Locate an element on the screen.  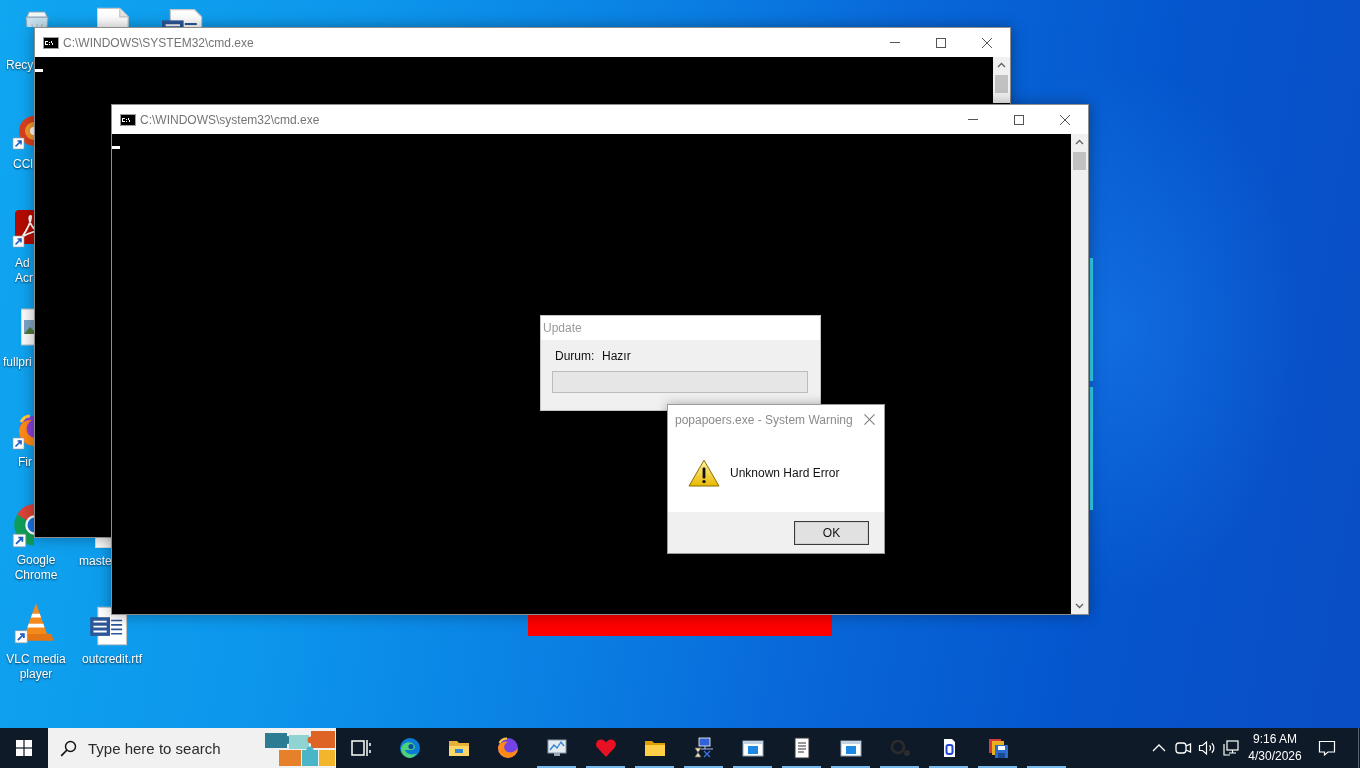
dialog-title: Update is located at coordinates (562, 328).